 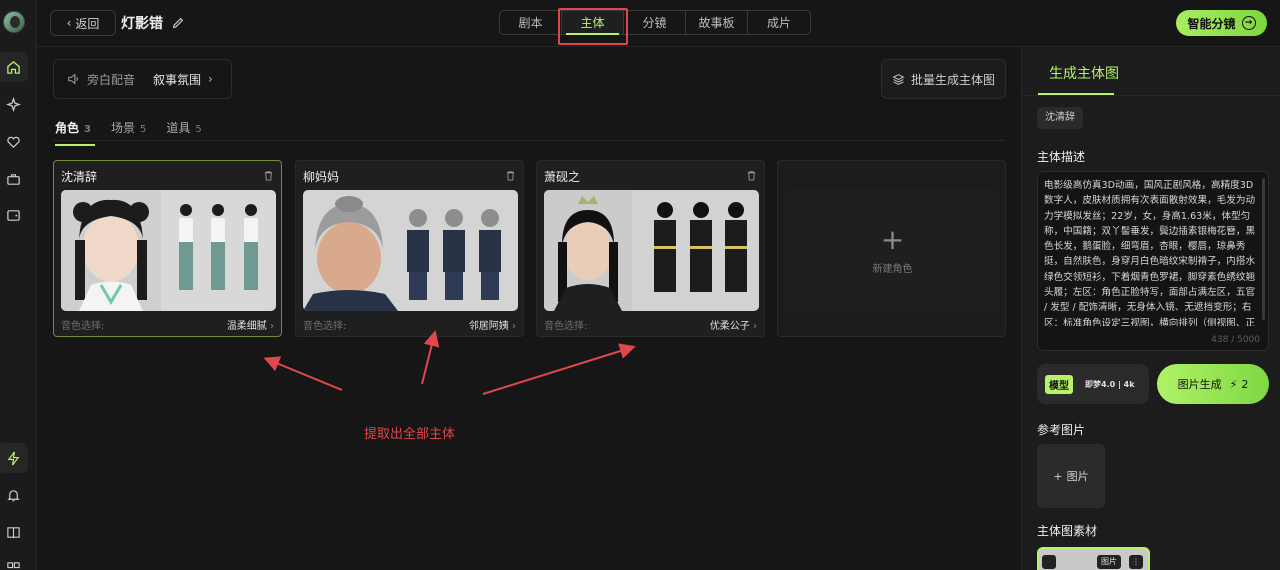 I want to click on sparkle-icon, so click(x=14, y=104).